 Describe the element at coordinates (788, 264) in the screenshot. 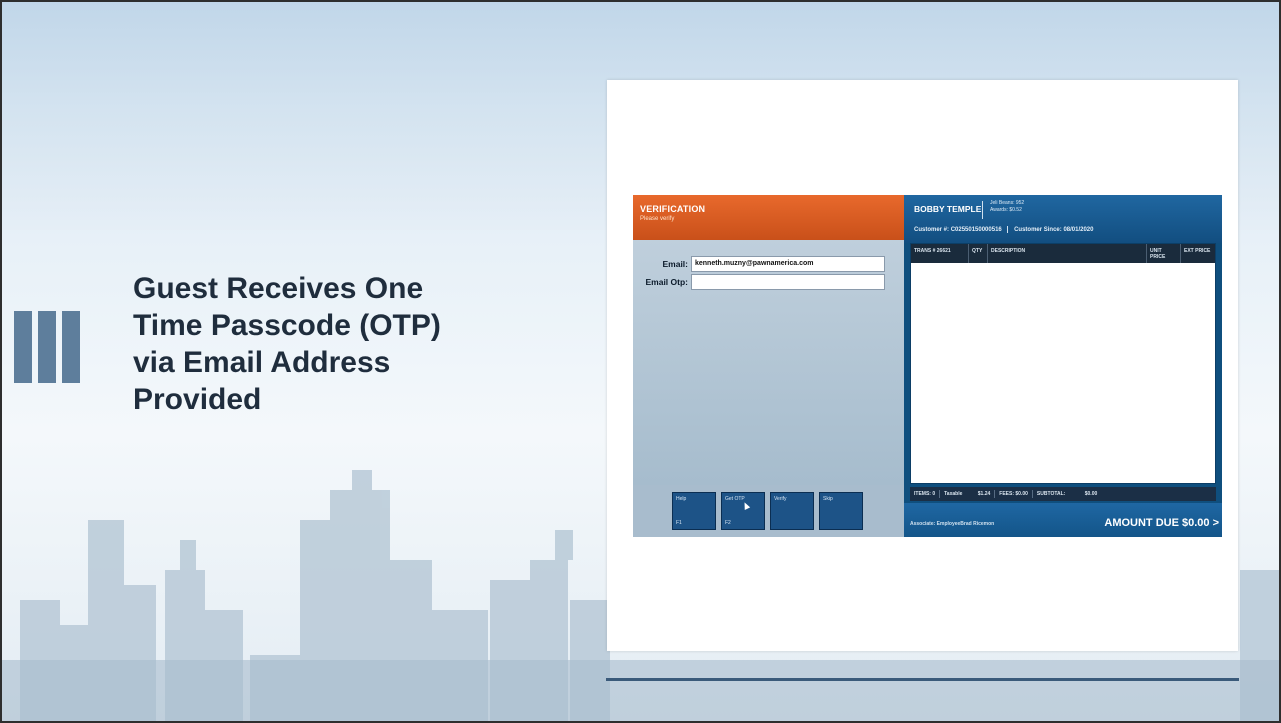

I see `email-field: kenneth.muzny@pawnamerica.com` at that location.